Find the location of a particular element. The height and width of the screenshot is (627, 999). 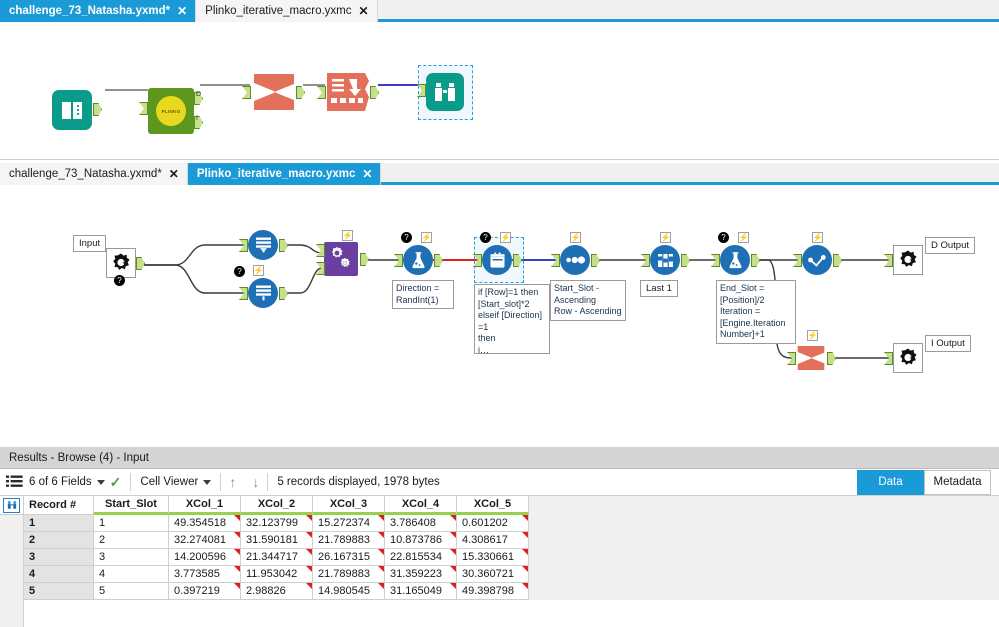

cell-xcol-3: 14.980545 is located at coordinates (349, 591).